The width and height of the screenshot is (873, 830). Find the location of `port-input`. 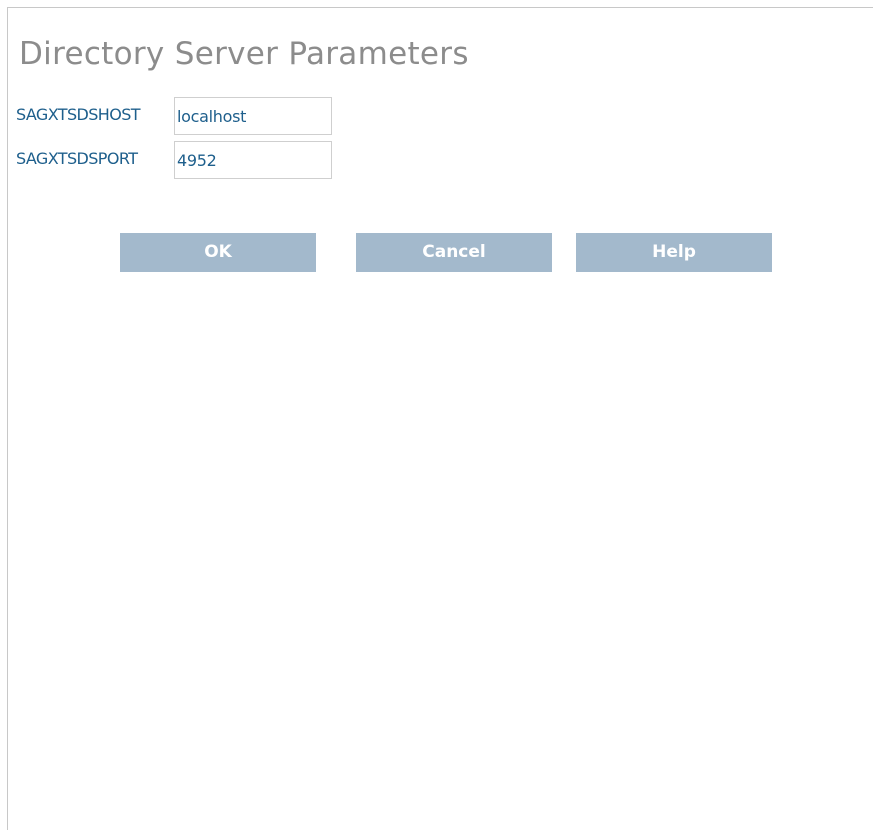

port-input is located at coordinates (253, 160).